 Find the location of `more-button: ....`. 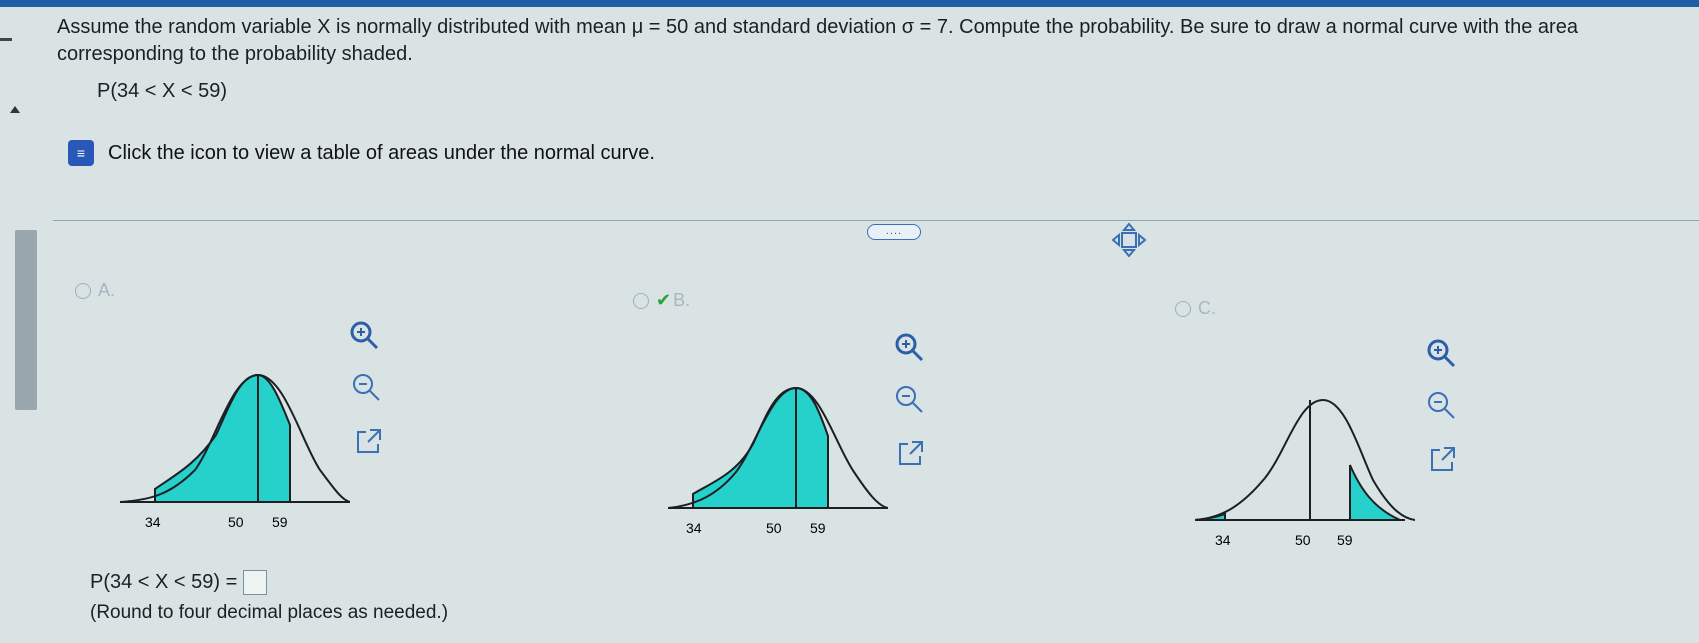

more-button: .... is located at coordinates (894, 232).